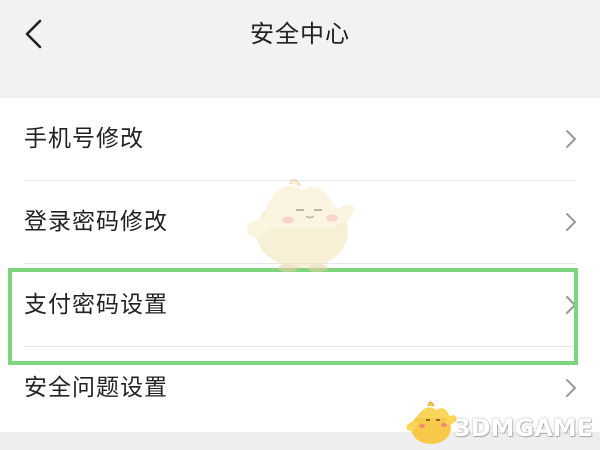  What do you see at coordinates (84, 139) in the screenshot?
I see `menu-item-label: 手机号修改` at bounding box center [84, 139].